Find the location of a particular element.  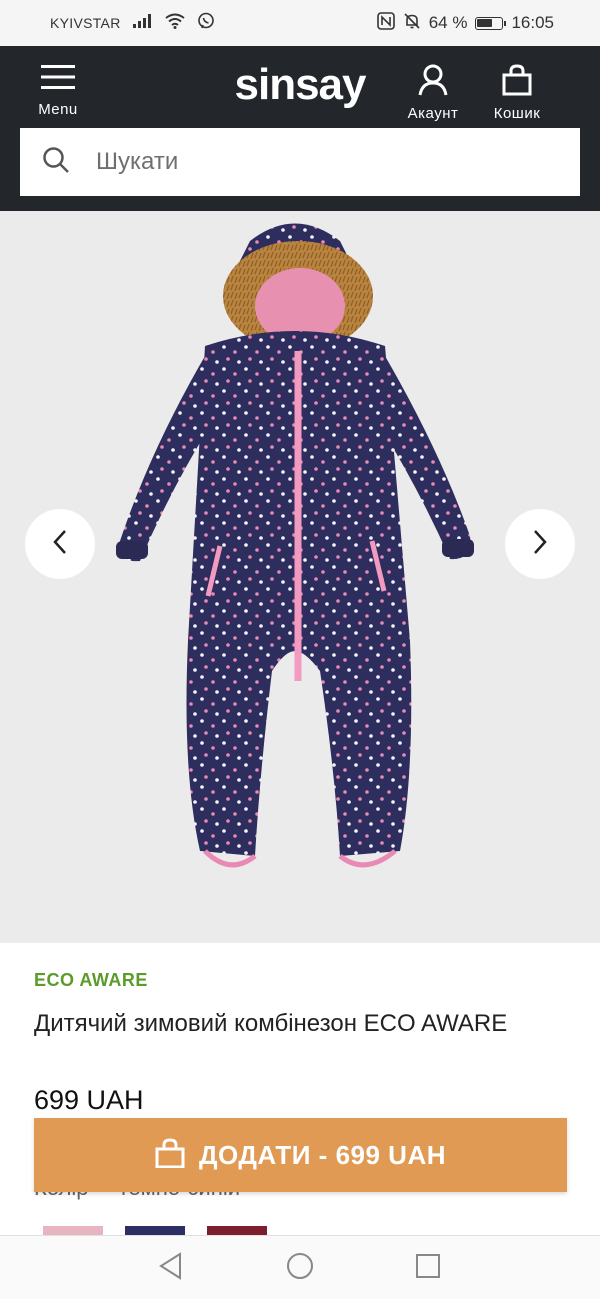

site-header: Menu sinsay Акаунт Кошик is located at coordinates (300, 128).